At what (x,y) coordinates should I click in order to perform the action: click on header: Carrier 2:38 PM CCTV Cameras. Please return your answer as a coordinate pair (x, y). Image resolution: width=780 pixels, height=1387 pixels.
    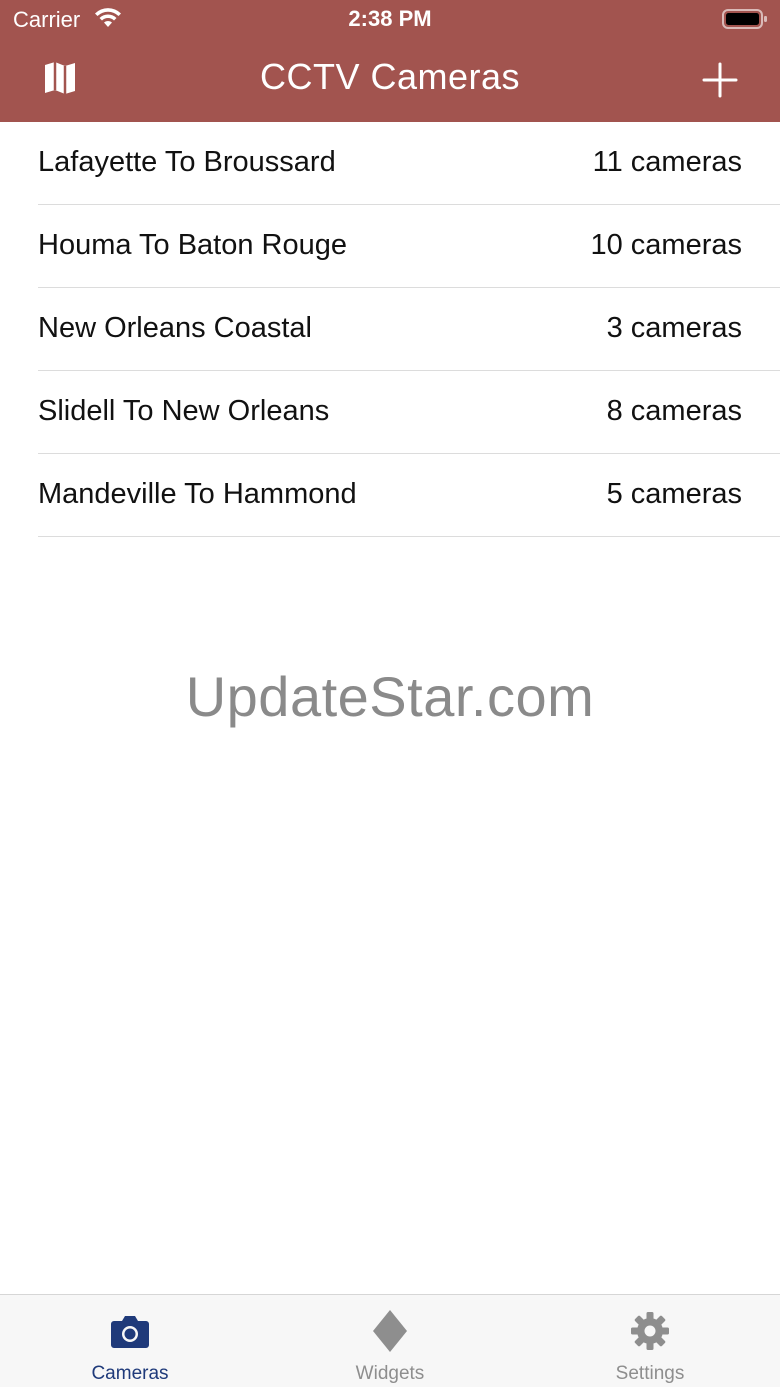
    Looking at the image, I should click on (390, 61).